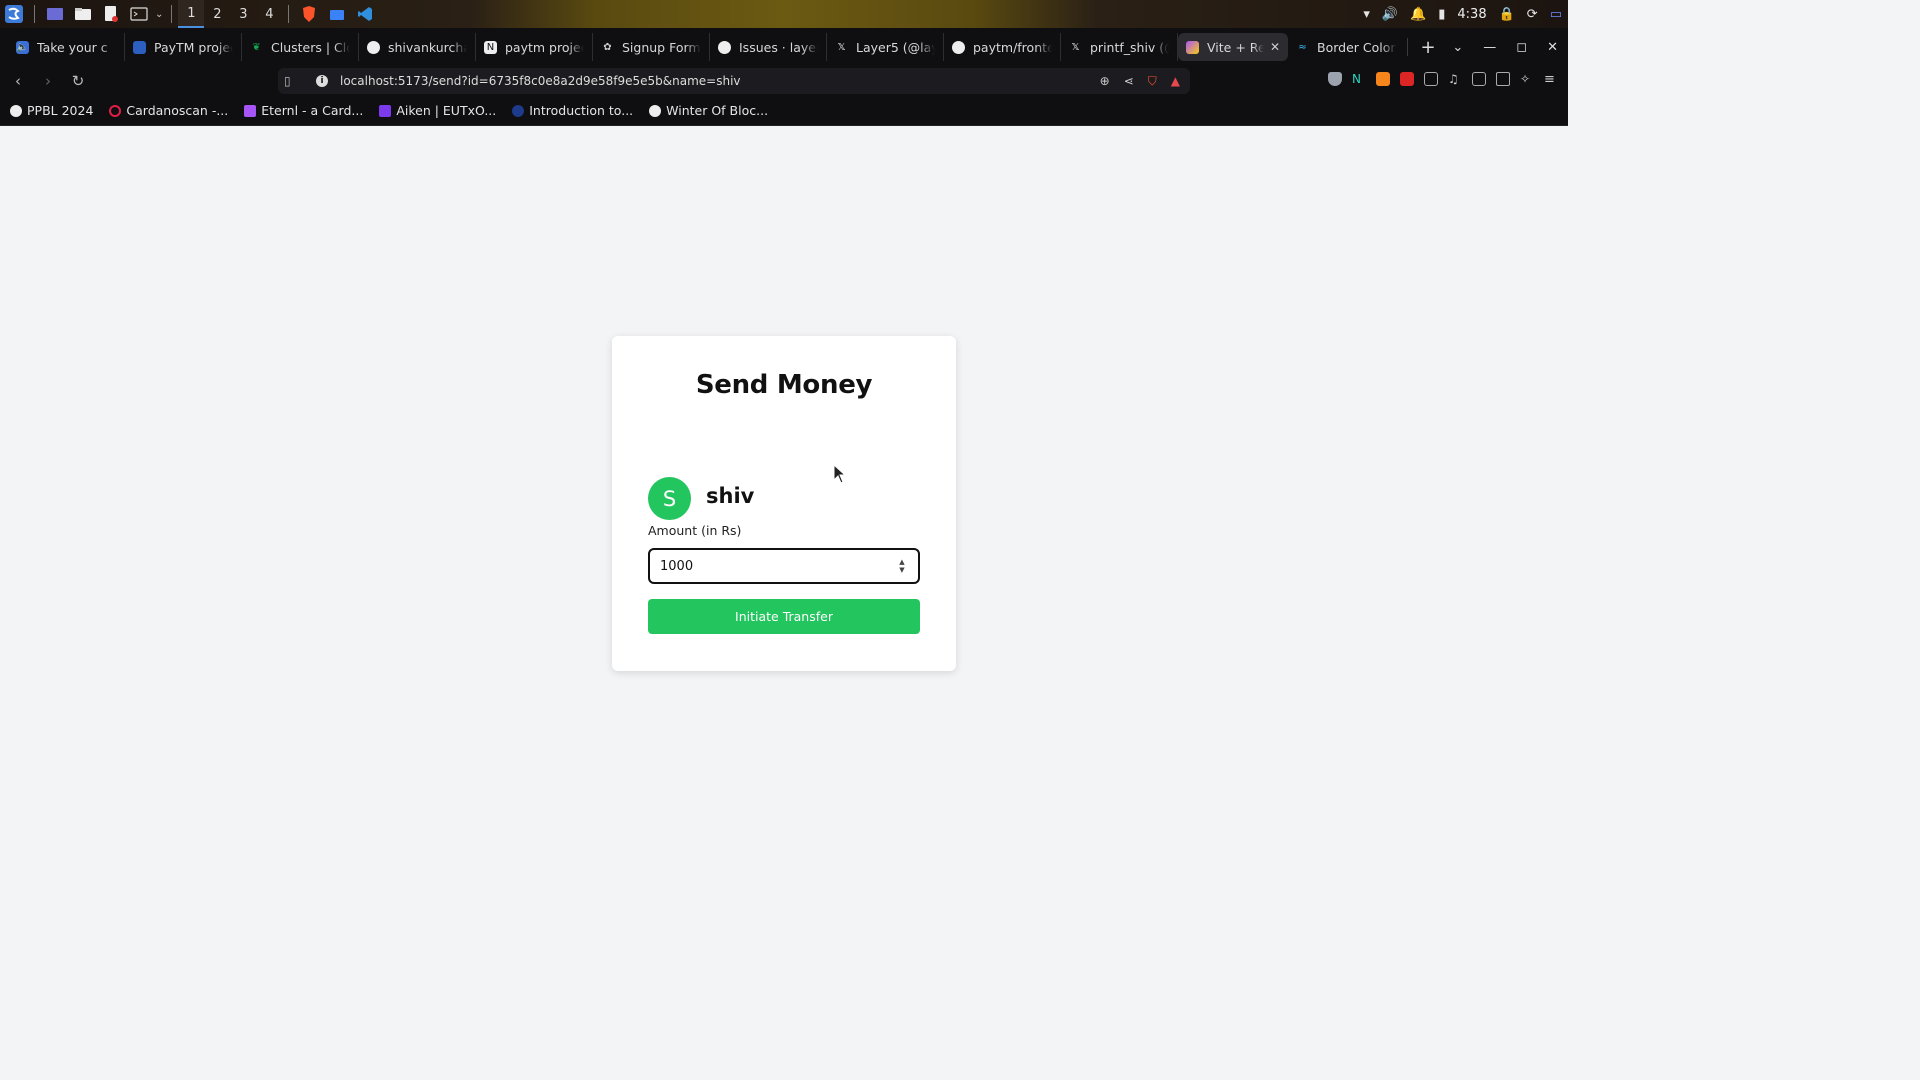 The height and width of the screenshot is (1080, 1920). What do you see at coordinates (1551, 79) in the screenshot?
I see `menu-icon: ≡` at bounding box center [1551, 79].